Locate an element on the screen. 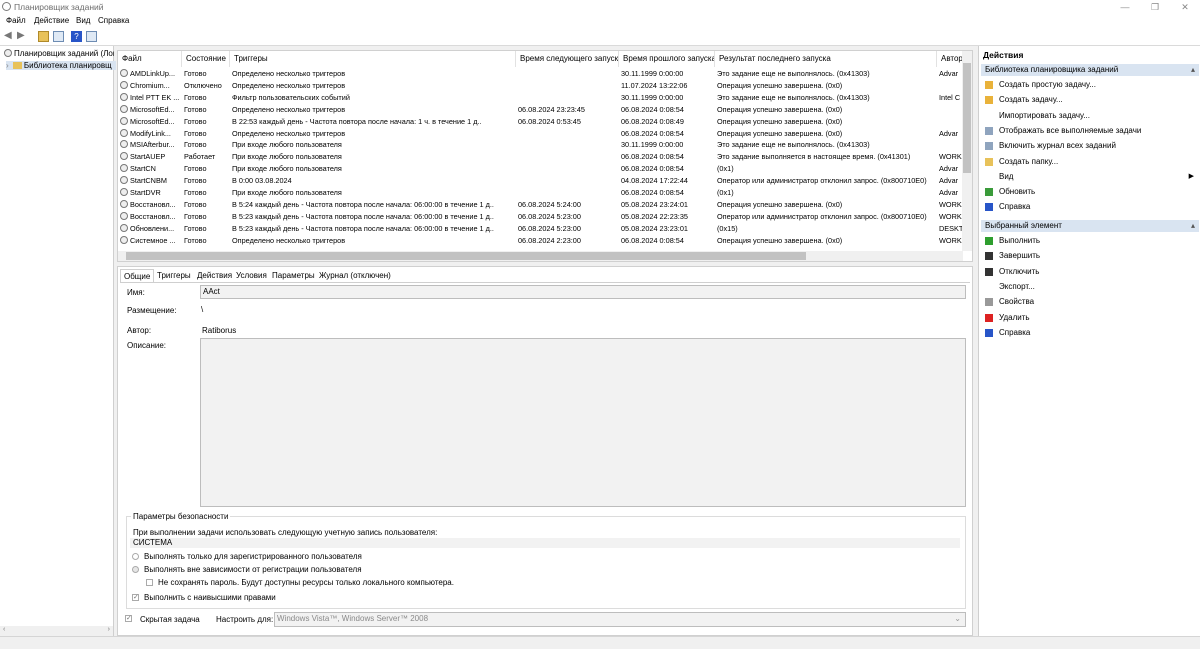  up-folder-icon is located at coordinates (43, 36).